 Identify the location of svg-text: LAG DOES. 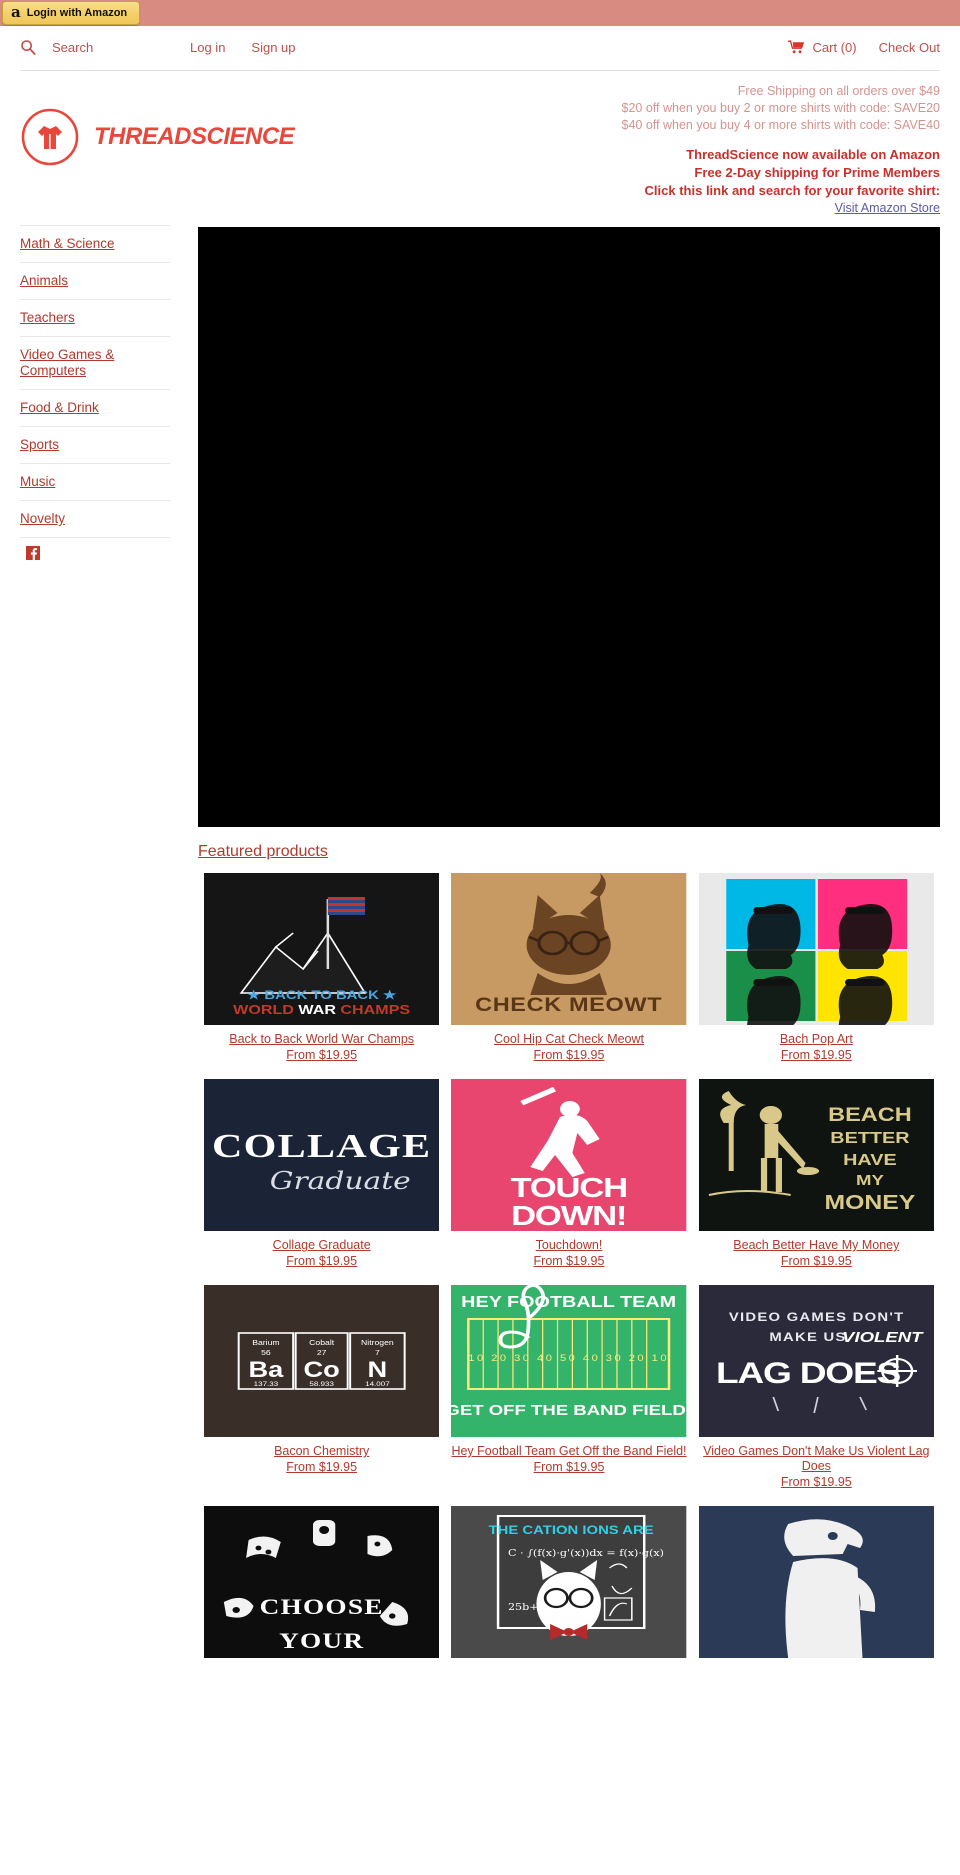
(808, 1373).